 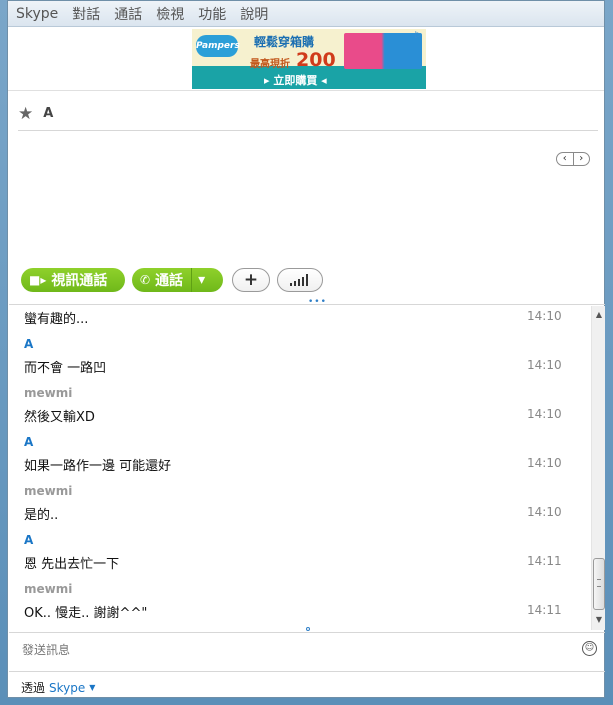 I want to click on ad-product-image, so click(x=383, y=51).